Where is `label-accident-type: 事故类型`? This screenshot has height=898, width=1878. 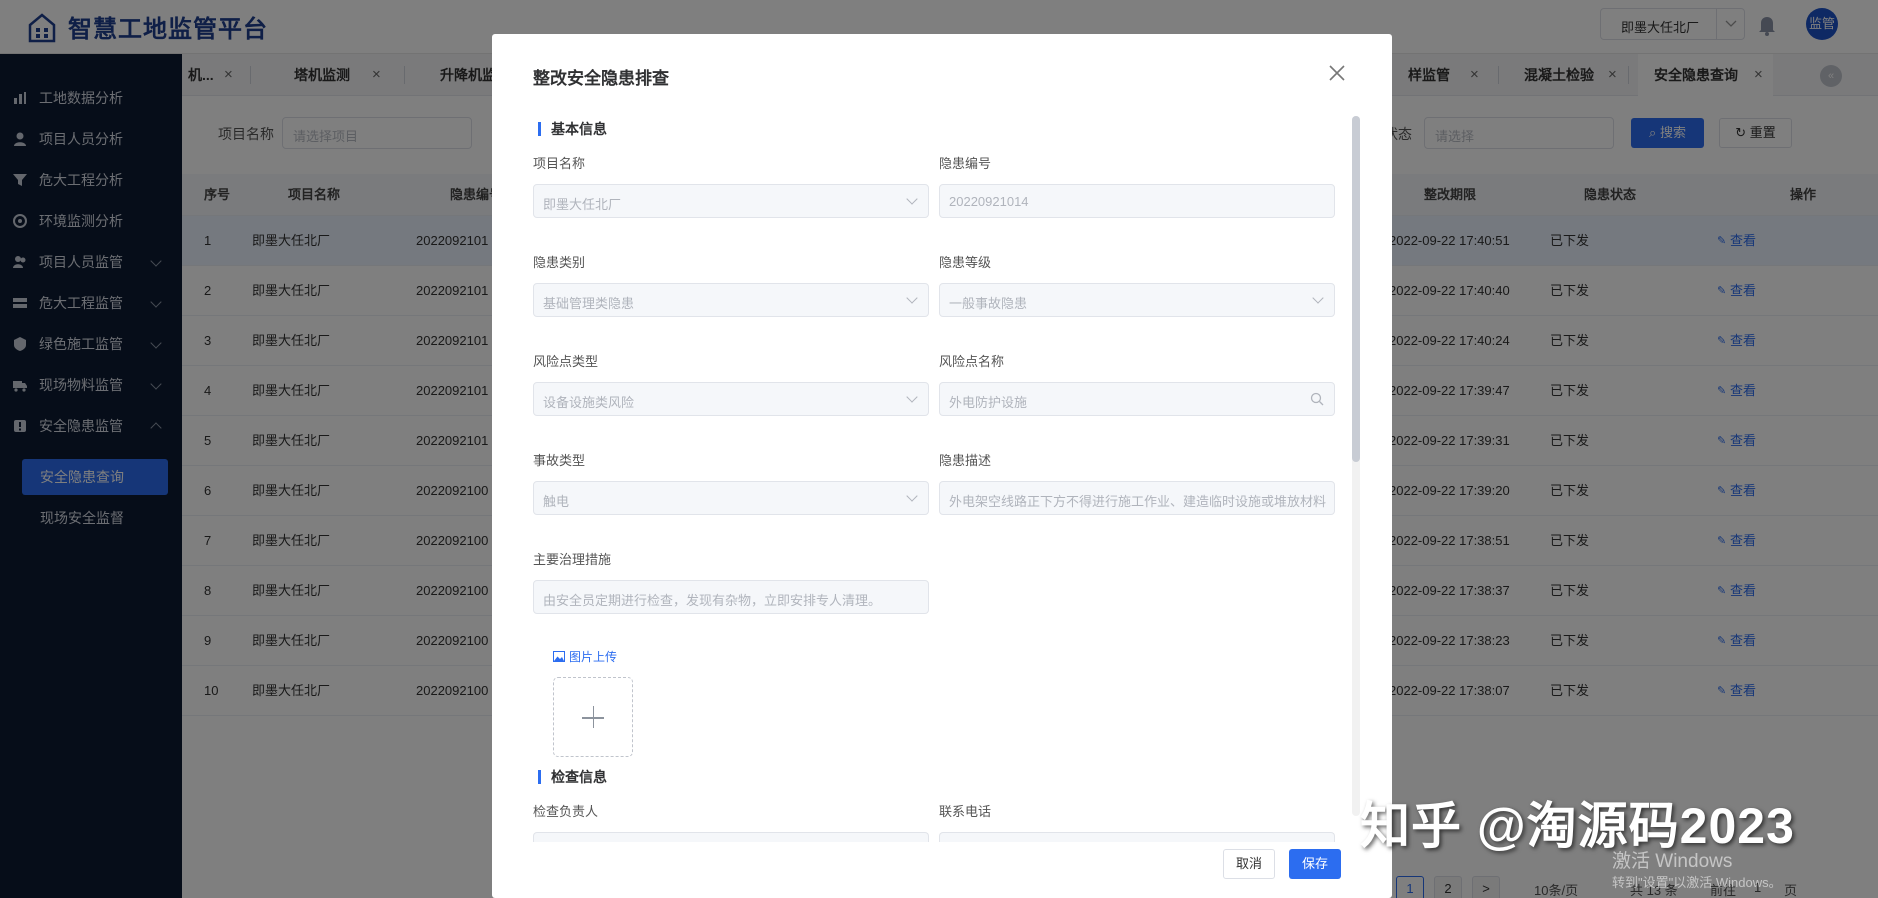
label-accident-type: 事故类型 is located at coordinates (559, 460).